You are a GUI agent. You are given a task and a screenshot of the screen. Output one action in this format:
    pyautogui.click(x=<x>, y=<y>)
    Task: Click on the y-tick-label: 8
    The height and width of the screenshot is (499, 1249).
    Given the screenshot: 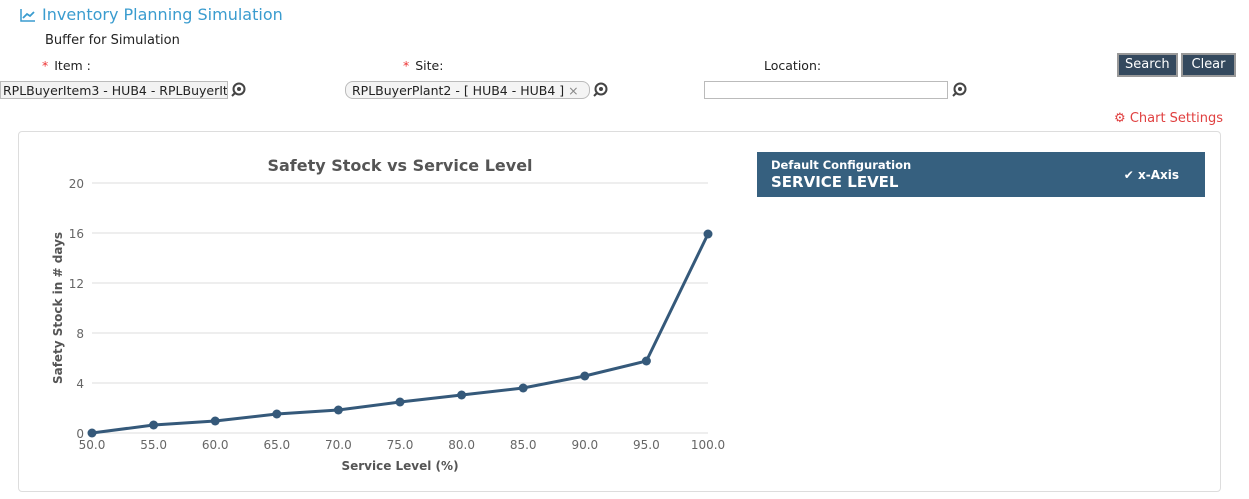 What is the action you would take?
    pyautogui.click(x=80, y=334)
    